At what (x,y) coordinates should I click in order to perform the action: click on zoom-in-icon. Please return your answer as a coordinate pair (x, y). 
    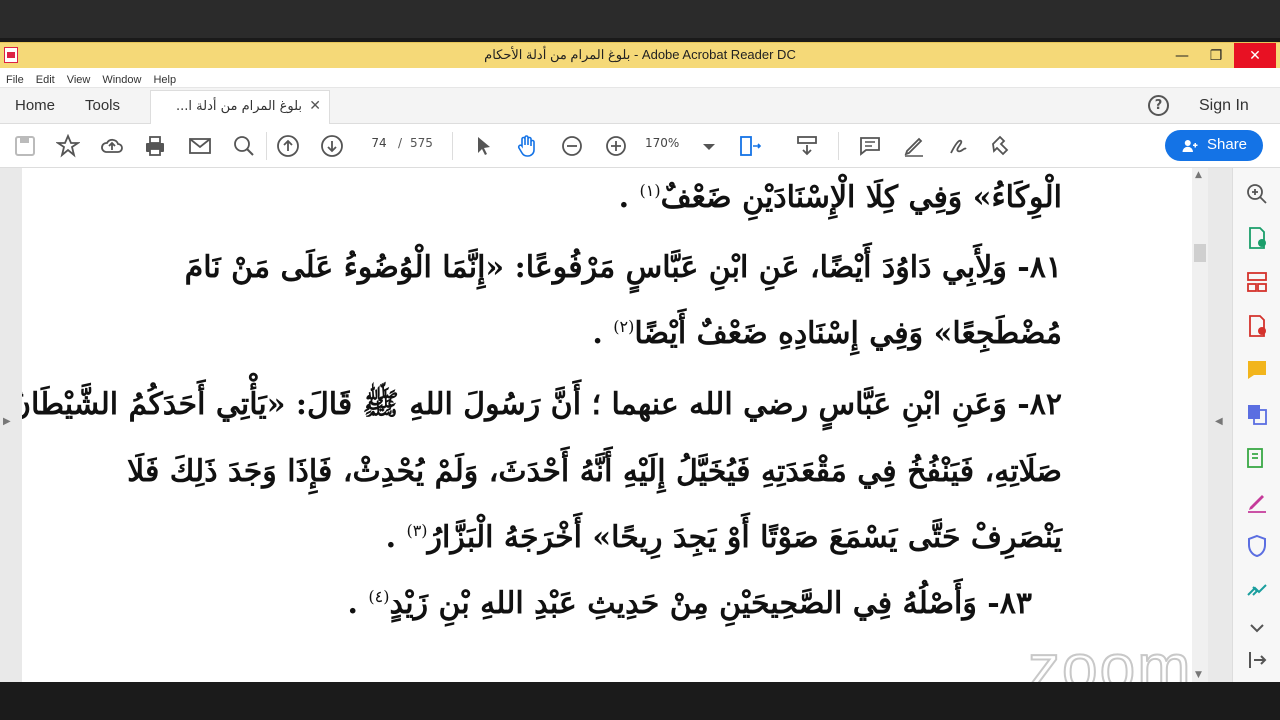
    Looking at the image, I should click on (616, 146).